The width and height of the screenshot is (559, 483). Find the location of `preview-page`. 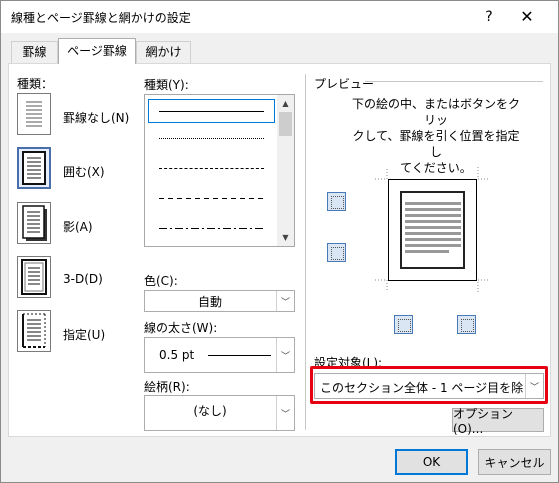

preview-page is located at coordinates (432, 230).